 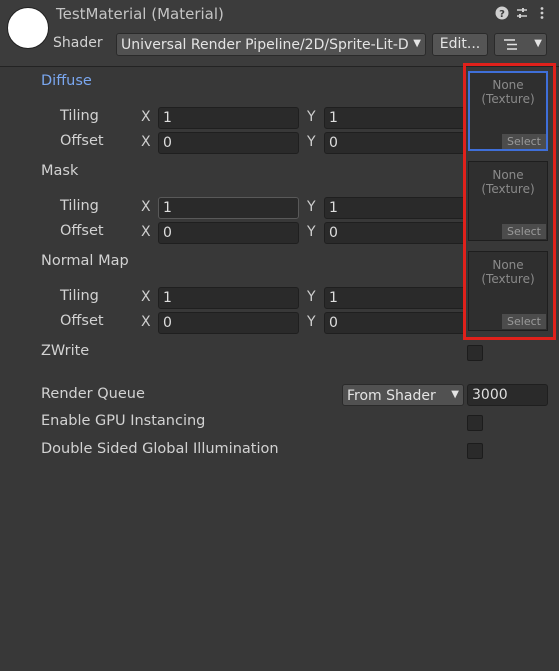 What do you see at coordinates (82, 231) in the screenshot?
I see `mask-offset-label: Offset` at bounding box center [82, 231].